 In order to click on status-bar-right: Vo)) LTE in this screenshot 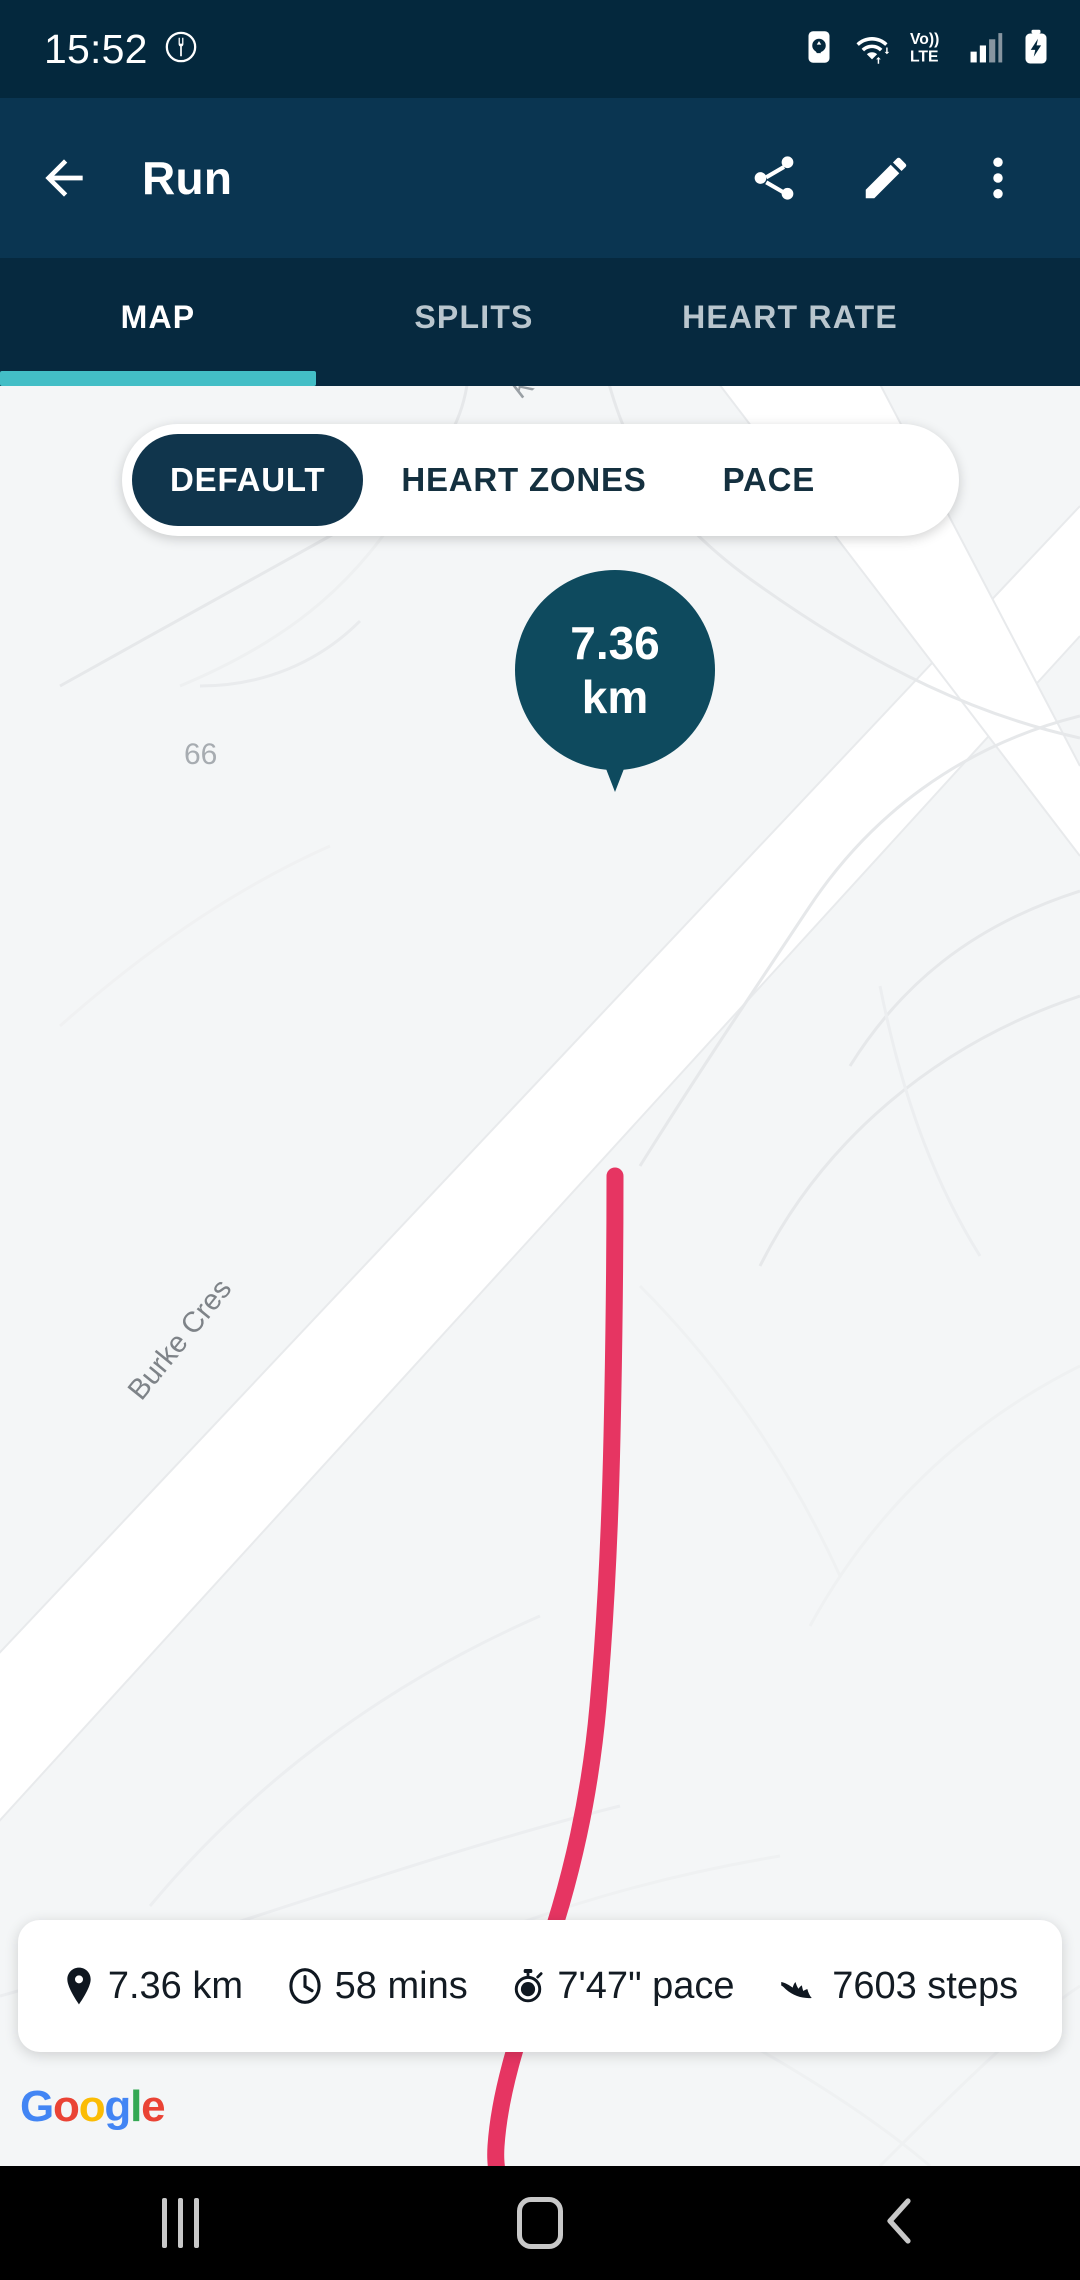, I will do `click(927, 49)`.